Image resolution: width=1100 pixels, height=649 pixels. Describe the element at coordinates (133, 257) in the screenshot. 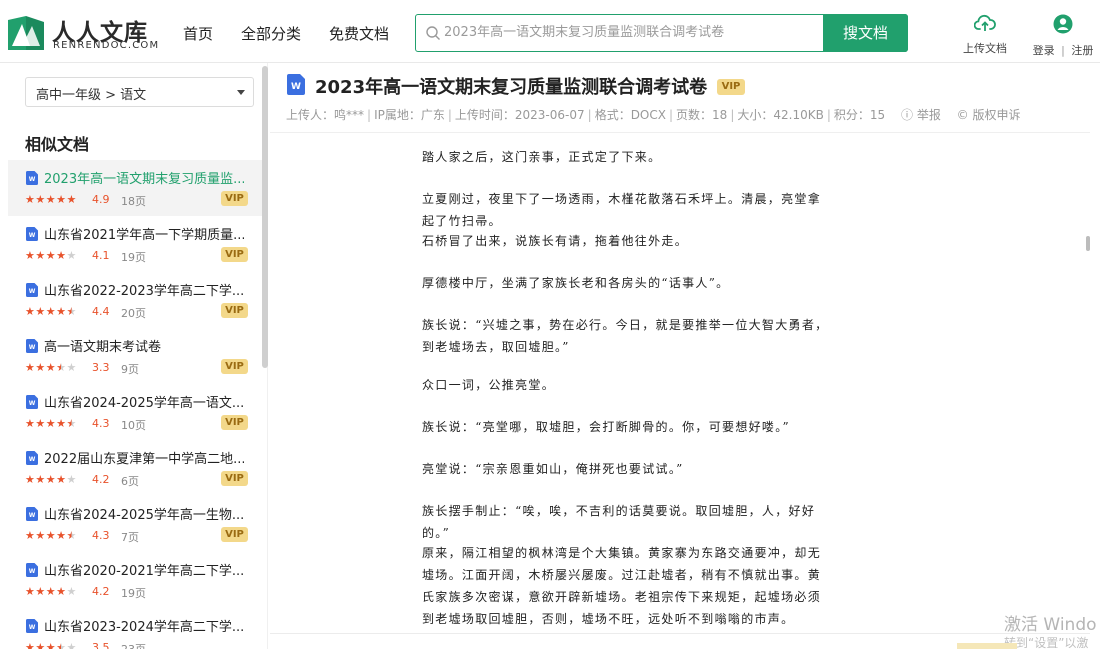

I see `page-count: 19页` at that location.